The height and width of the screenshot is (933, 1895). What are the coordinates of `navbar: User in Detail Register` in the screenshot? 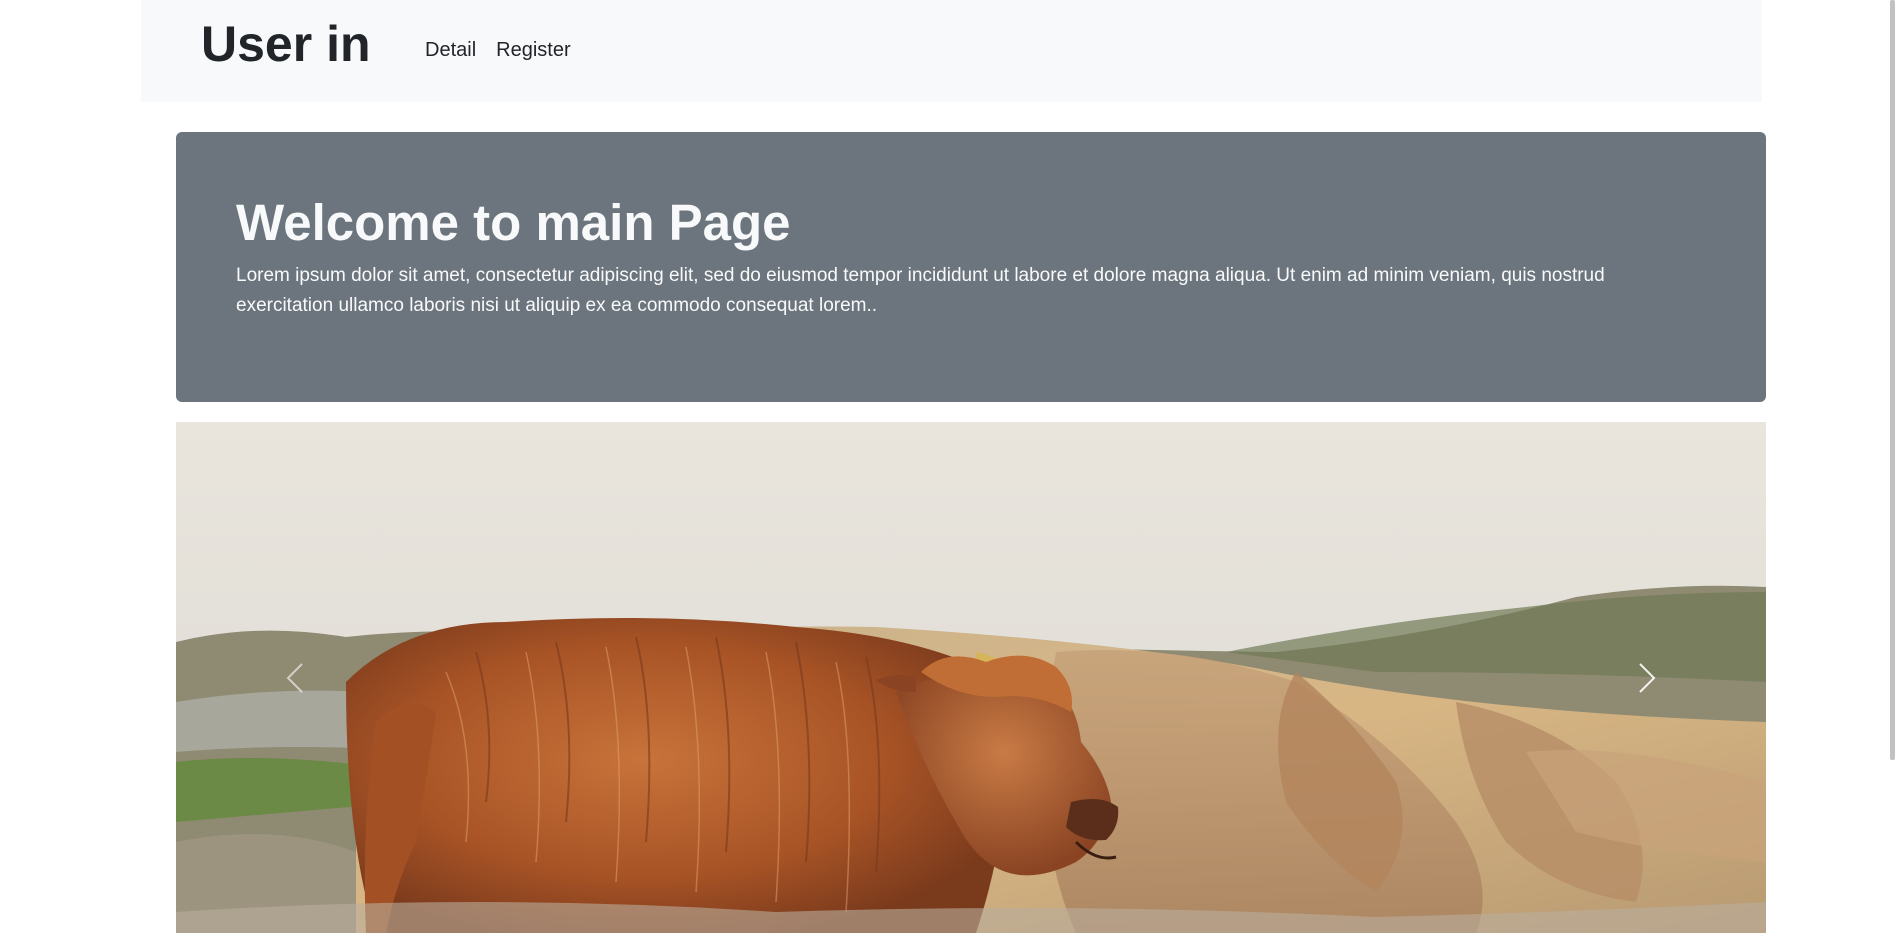 It's located at (951, 51).